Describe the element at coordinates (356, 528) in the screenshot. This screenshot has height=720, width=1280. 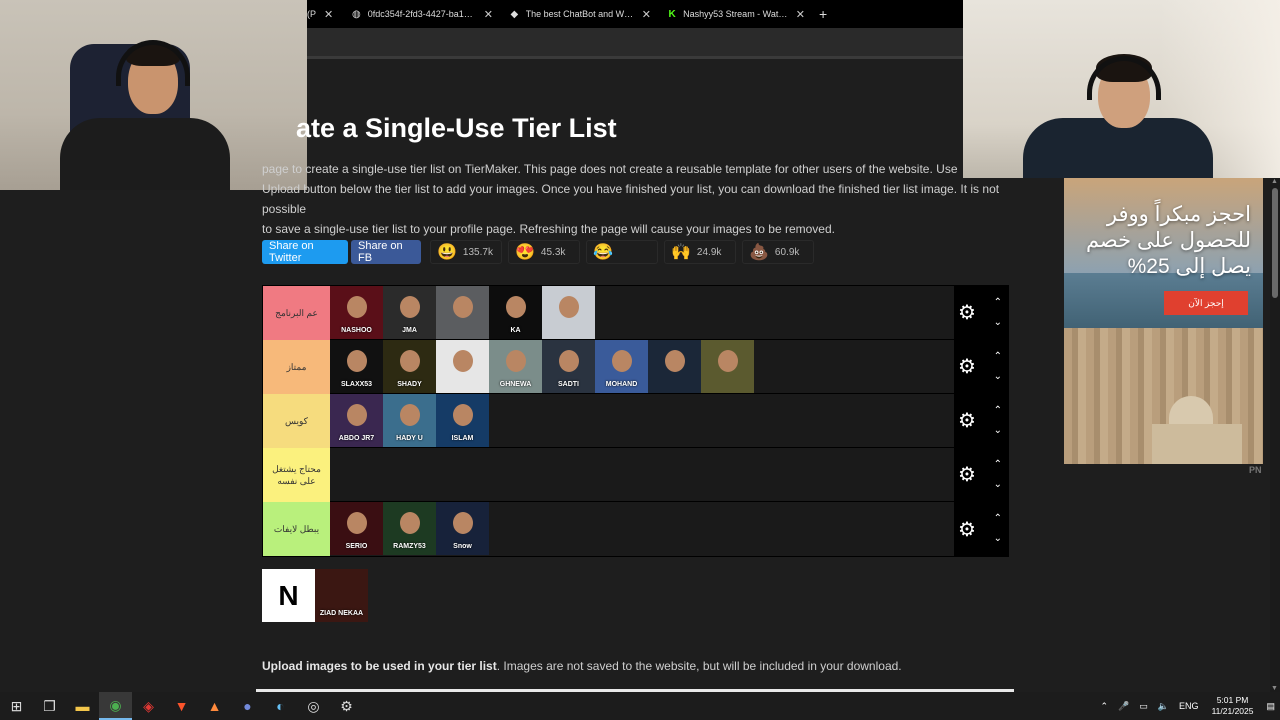
I see `tier-item-image: SERIO` at that location.